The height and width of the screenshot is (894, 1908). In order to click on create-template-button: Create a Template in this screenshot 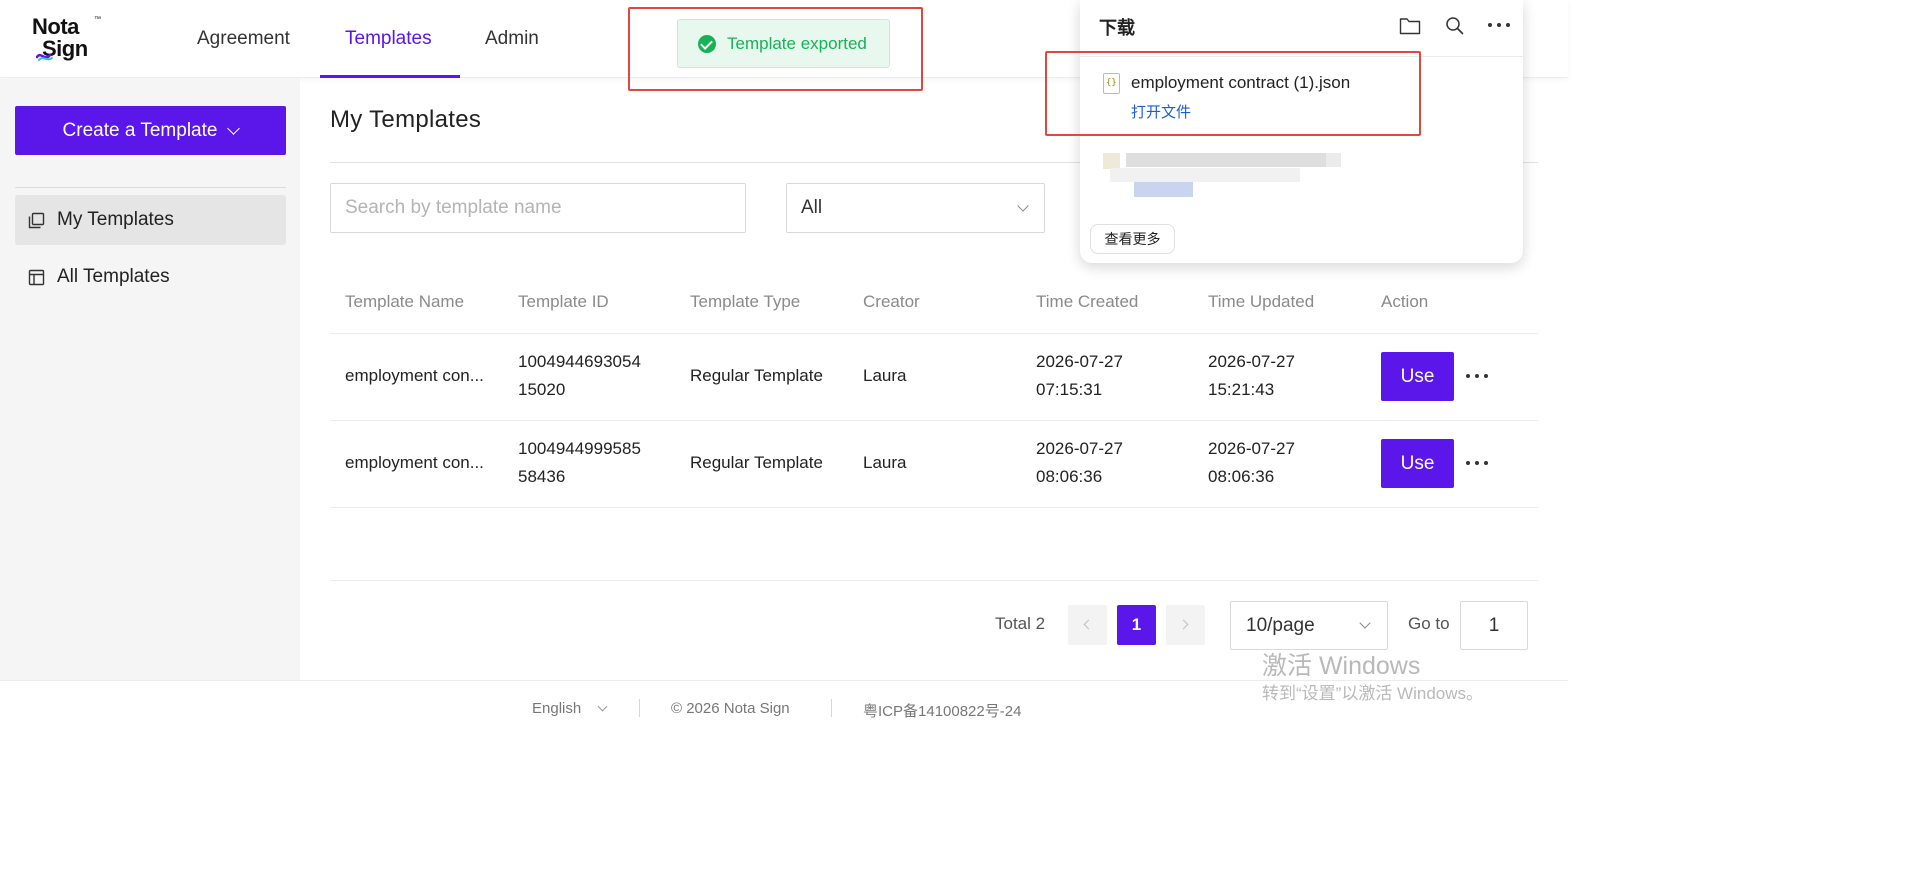, I will do `click(150, 130)`.